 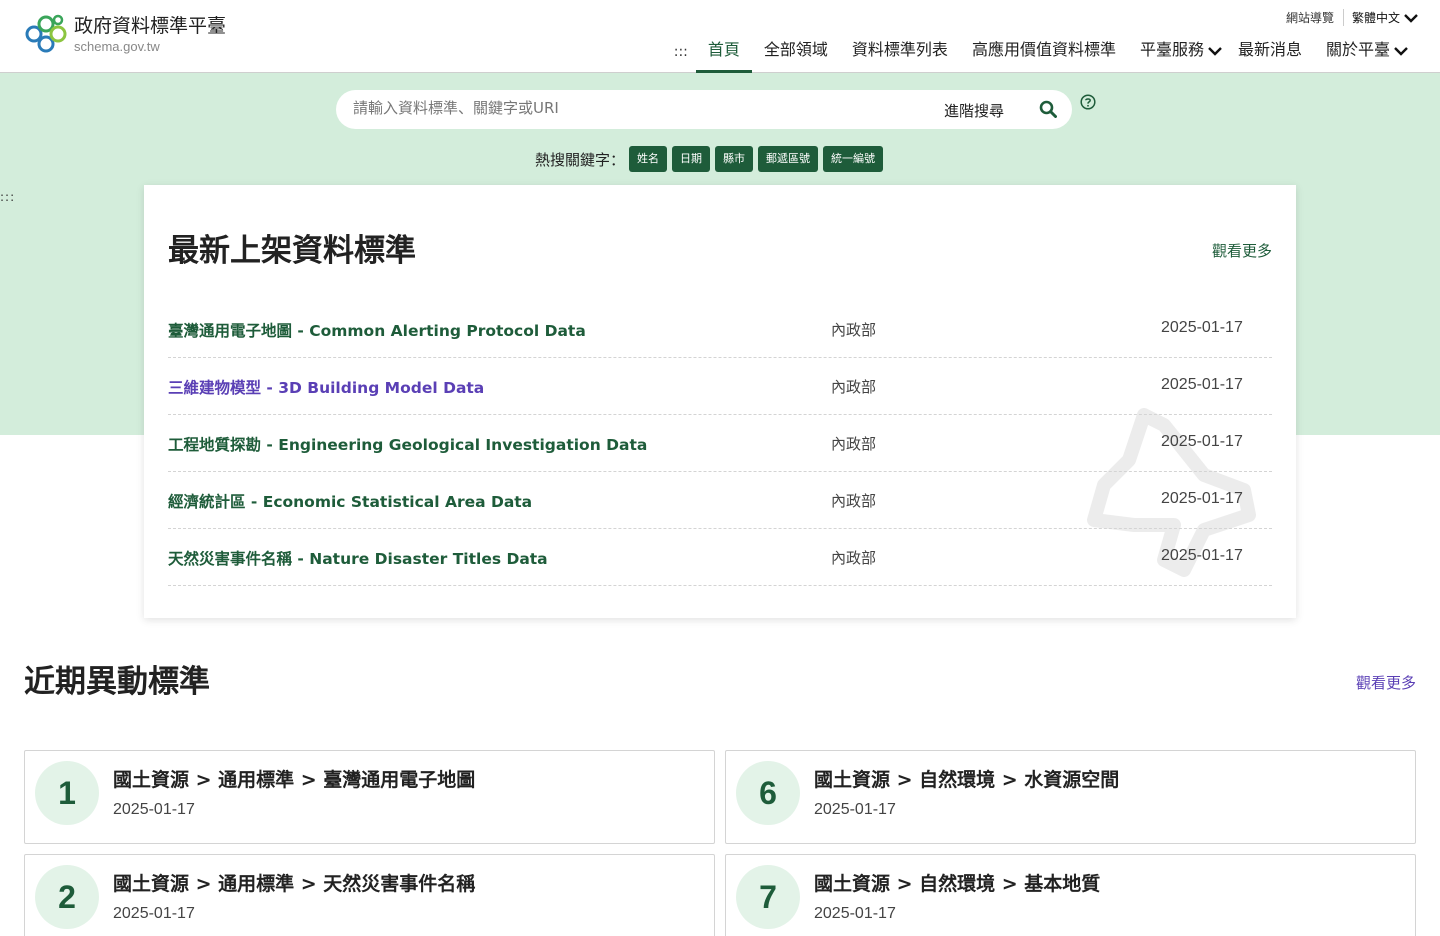 I want to click on latest-standards-title: 最新上架資料標準, so click(x=292, y=251).